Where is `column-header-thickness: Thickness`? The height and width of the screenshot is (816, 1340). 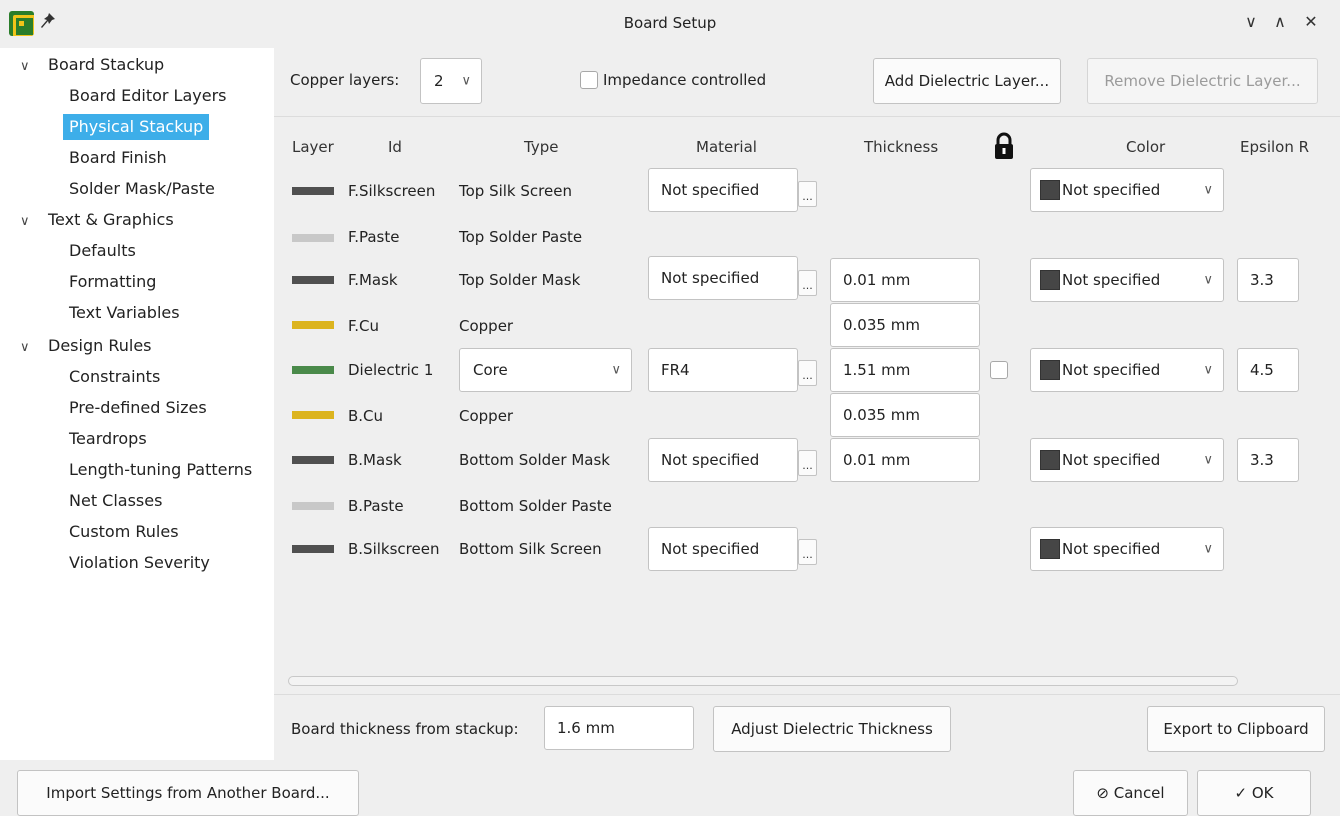
column-header-thickness: Thickness is located at coordinates (901, 147).